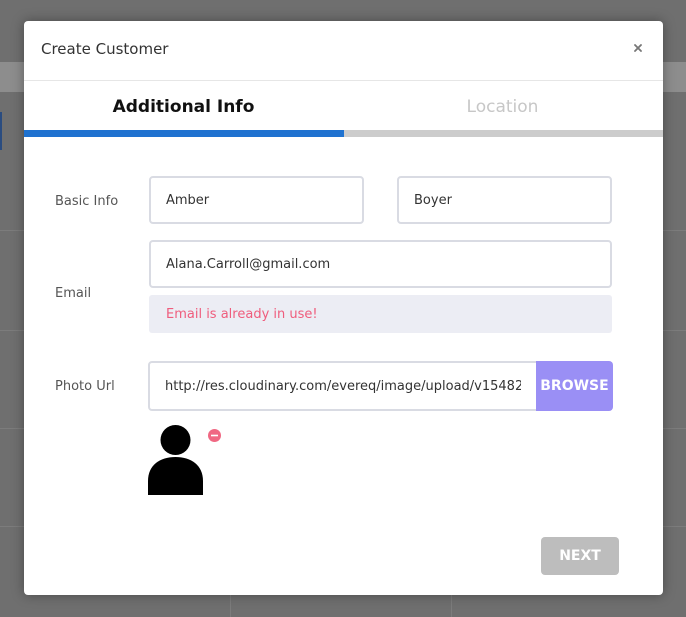  What do you see at coordinates (502, 109) in the screenshot?
I see `tab-location: Location` at bounding box center [502, 109].